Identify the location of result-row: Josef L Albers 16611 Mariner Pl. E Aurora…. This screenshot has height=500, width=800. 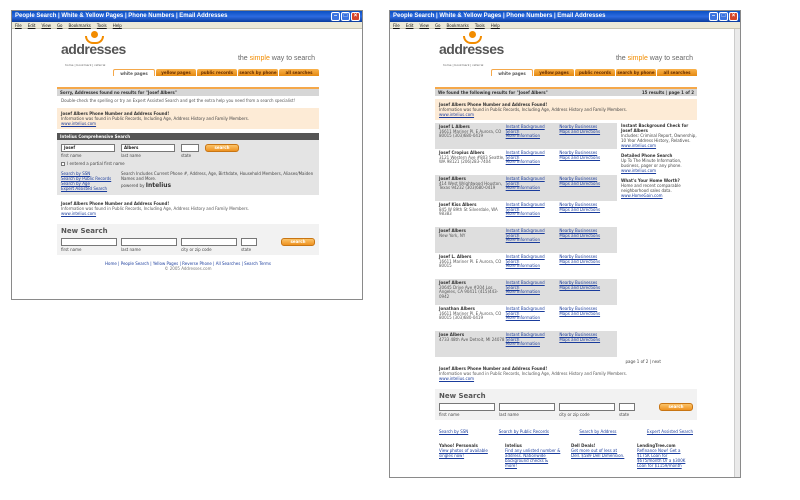
(526, 136).